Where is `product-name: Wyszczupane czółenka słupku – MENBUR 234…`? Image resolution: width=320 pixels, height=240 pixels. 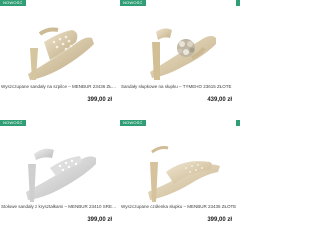 product-name: Wyszczupane czółenka słupku – MENBUR 234… is located at coordinates (179, 206).